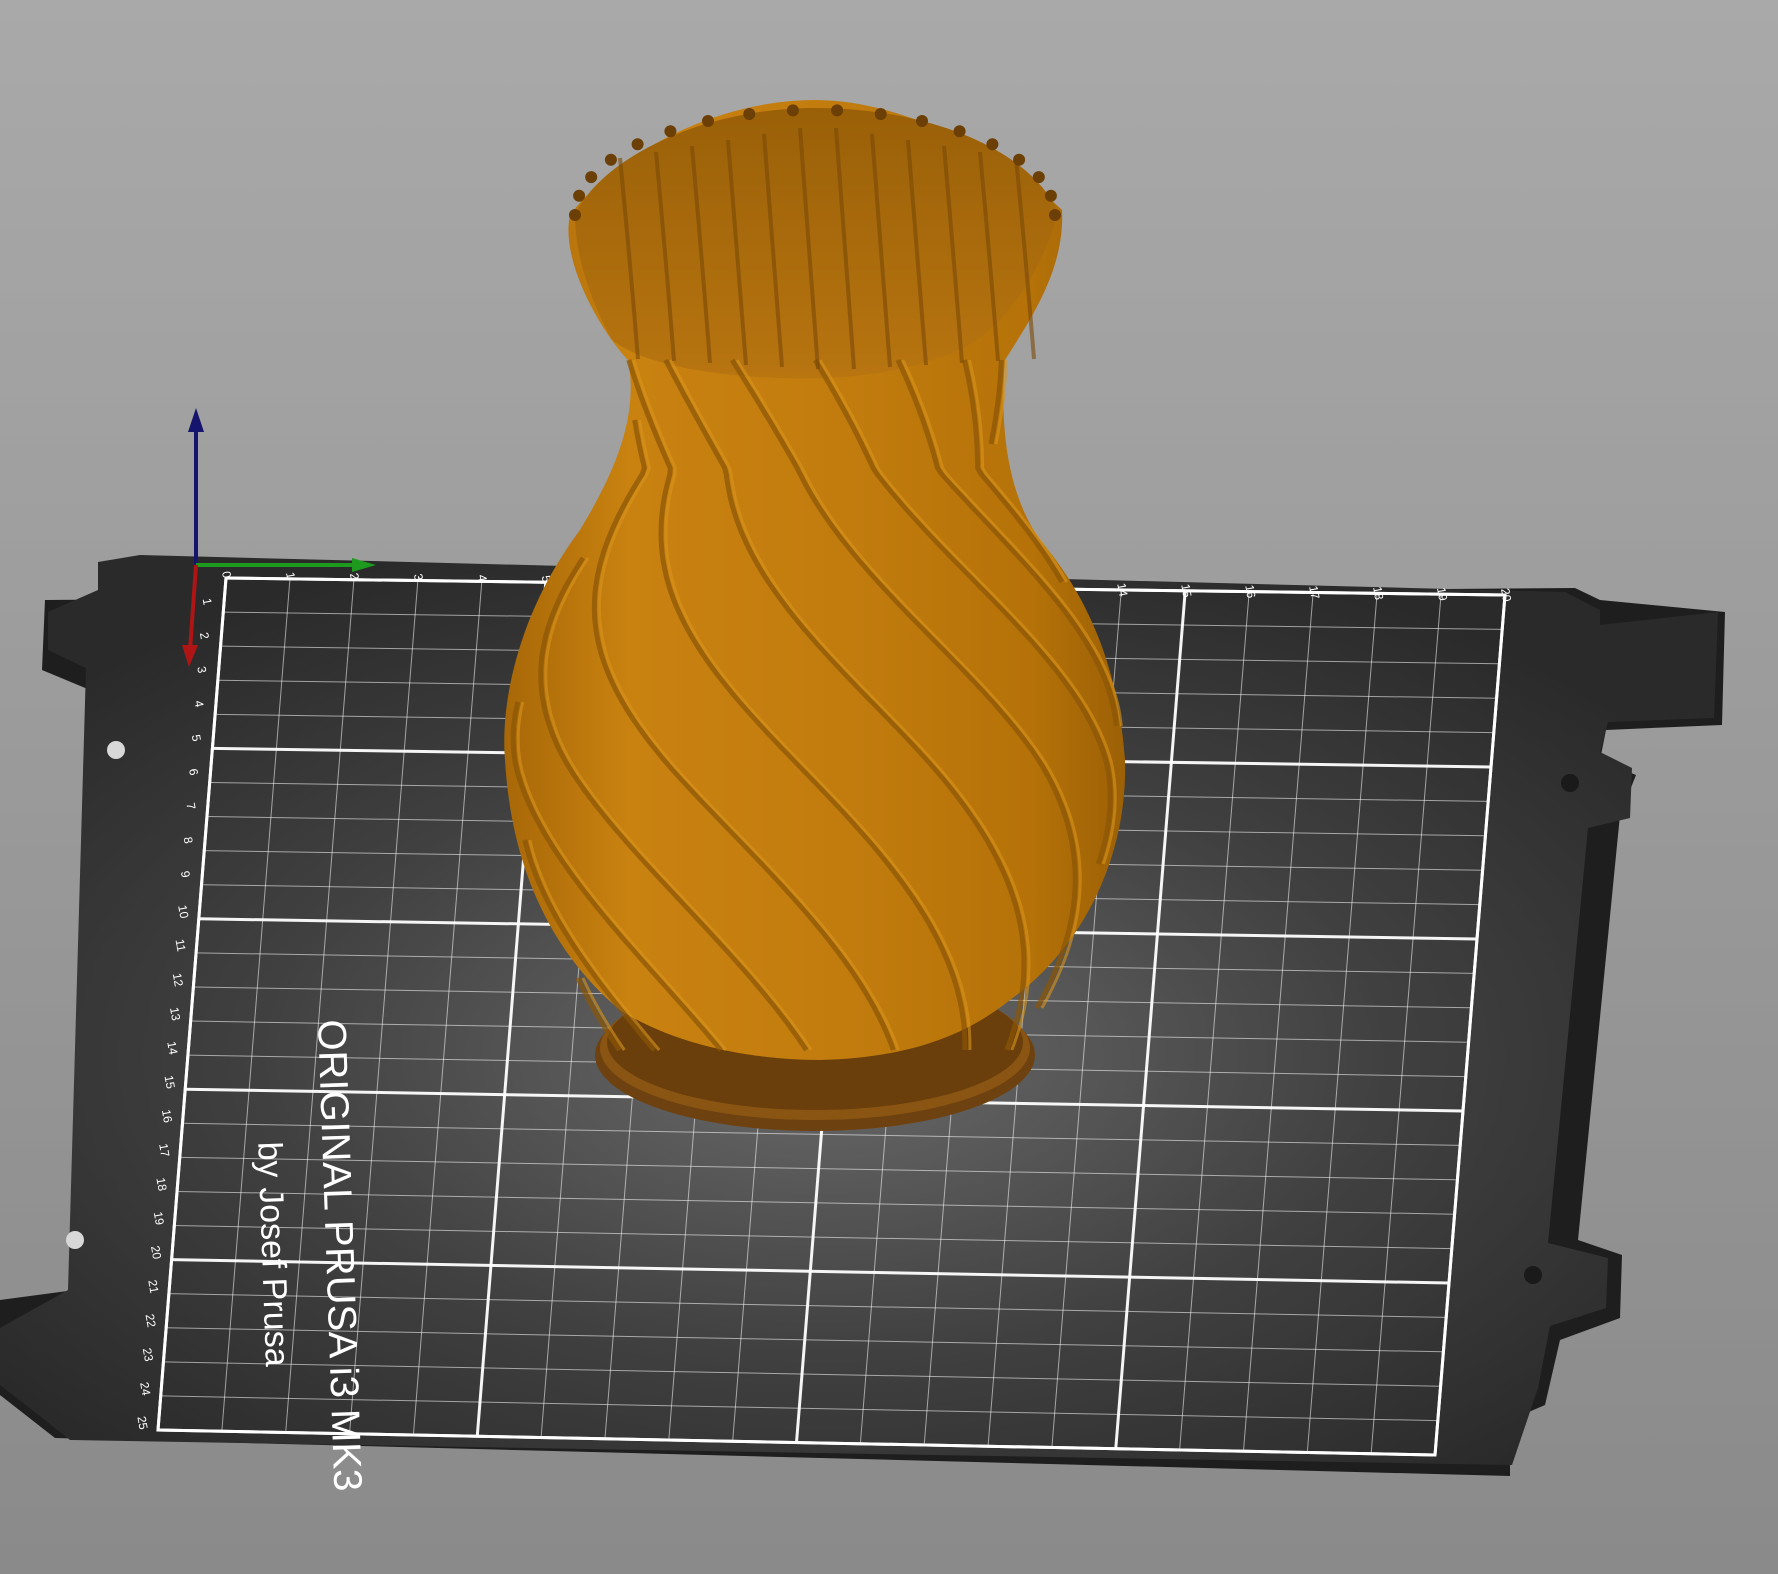 The width and height of the screenshot is (1778, 1574). I want to click on y-tick-label: 24, so click(145, 1389).